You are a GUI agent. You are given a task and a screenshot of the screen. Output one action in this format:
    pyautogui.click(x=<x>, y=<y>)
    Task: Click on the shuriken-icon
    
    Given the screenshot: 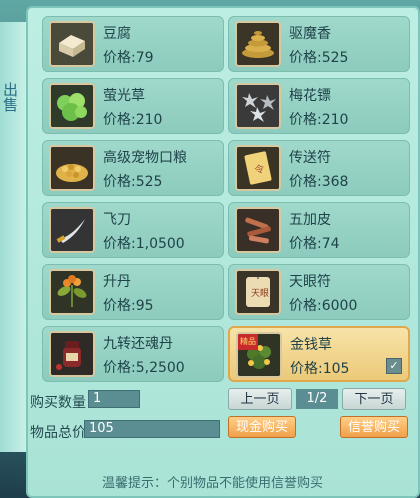 What is the action you would take?
    pyautogui.click(x=258, y=106)
    